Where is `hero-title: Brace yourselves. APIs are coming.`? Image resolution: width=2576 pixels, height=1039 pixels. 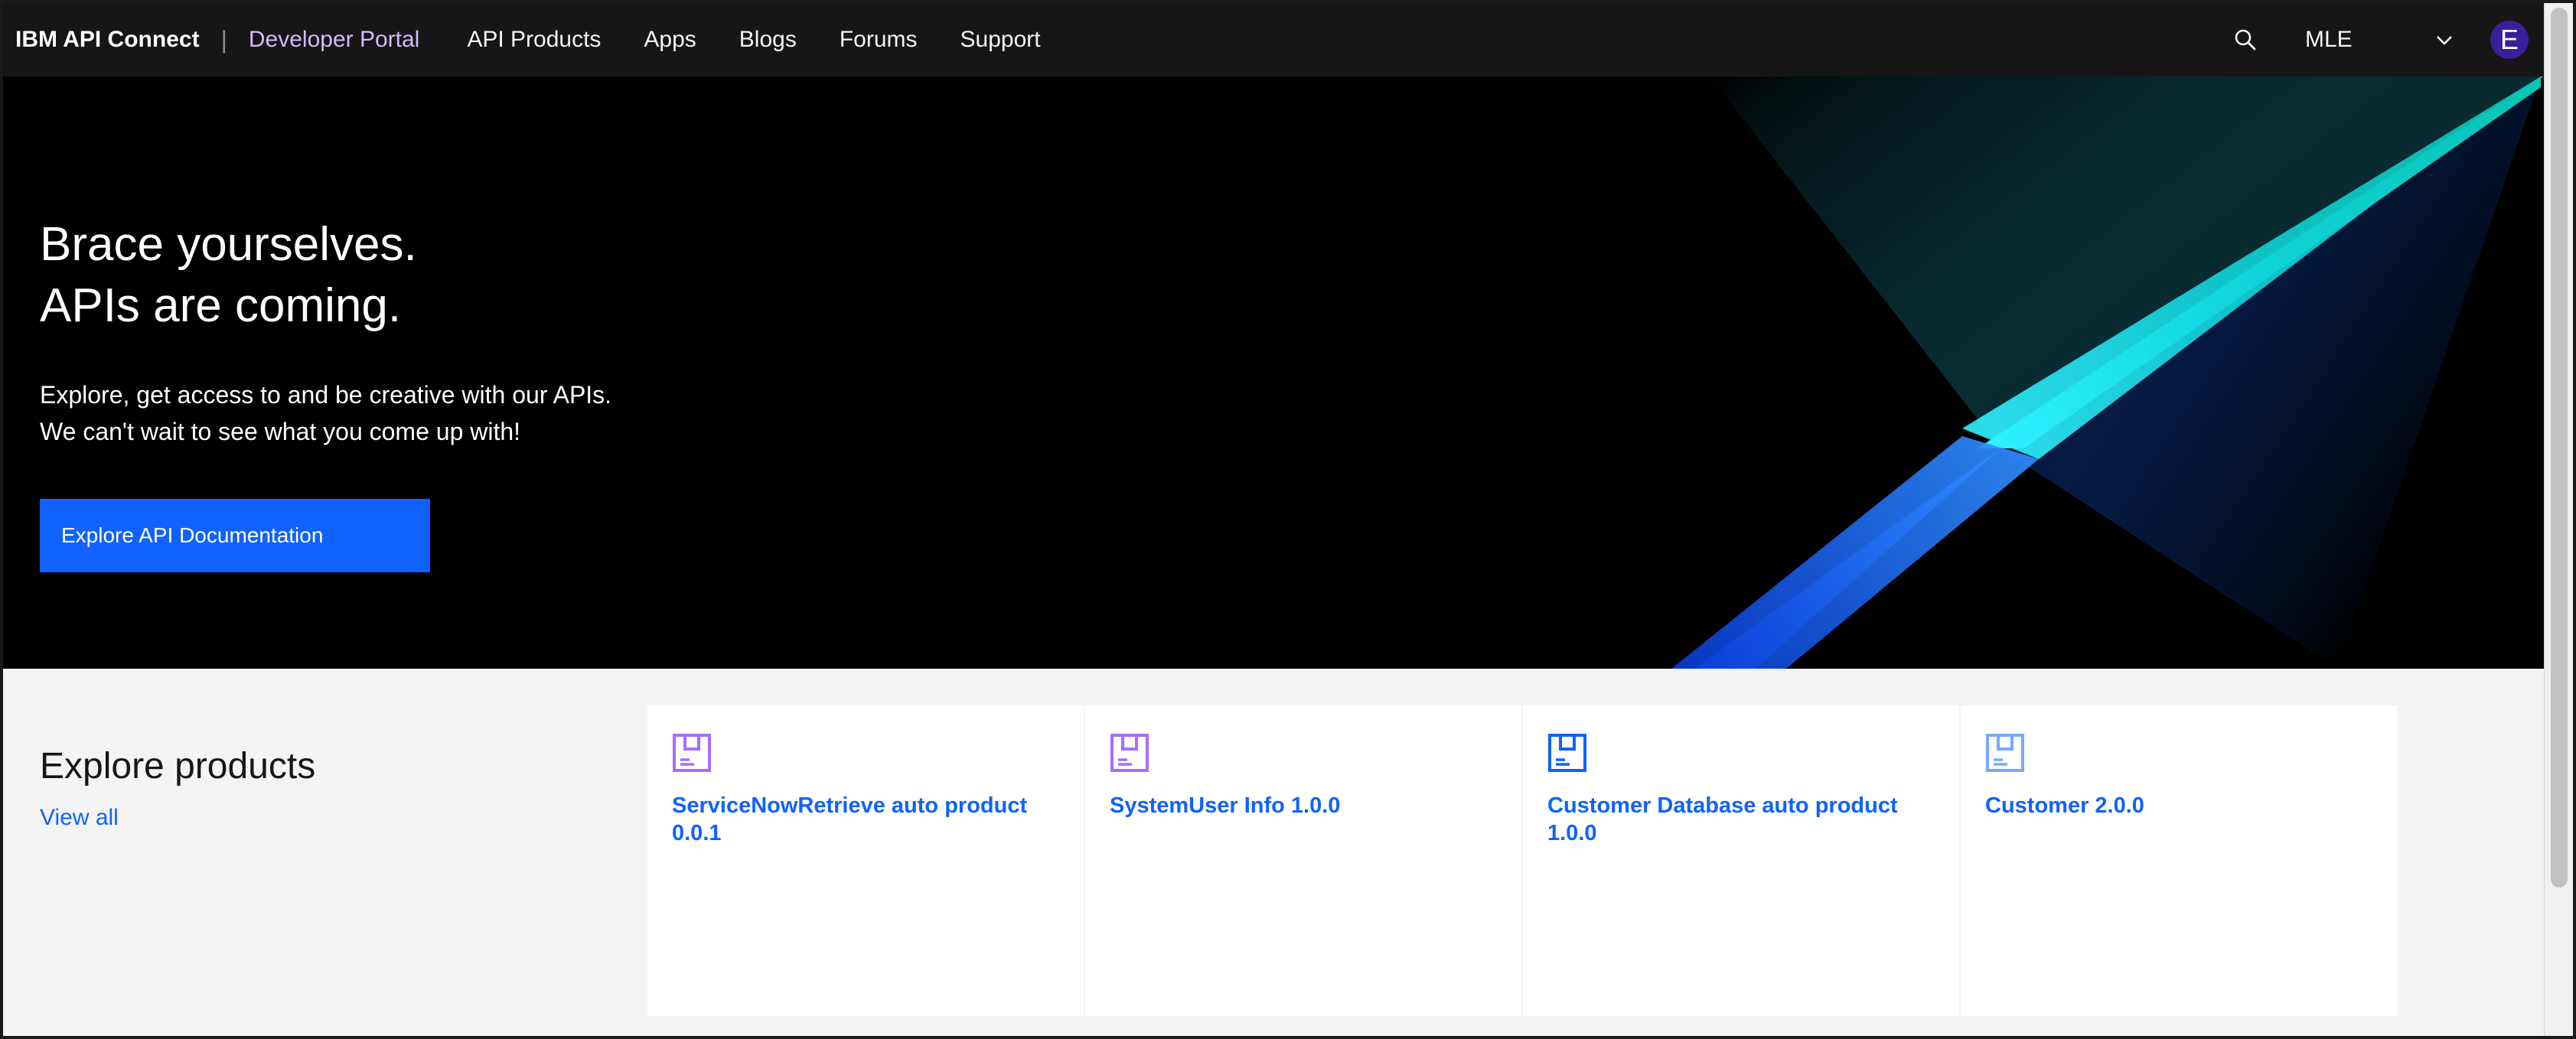 hero-title: Brace yourselves. APIs are coming. is located at coordinates (228, 275).